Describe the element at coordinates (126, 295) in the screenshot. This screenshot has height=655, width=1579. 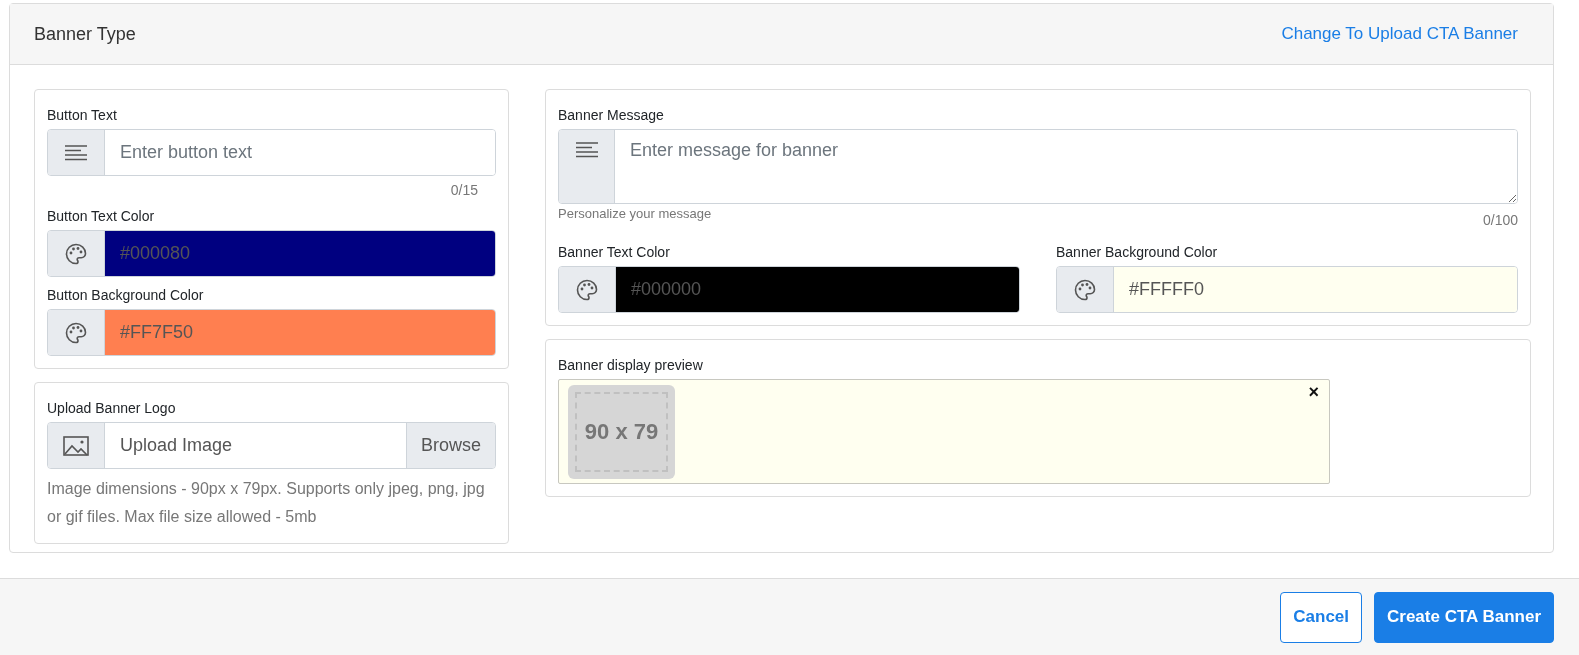
I see `field-label: Button Background Color` at that location.